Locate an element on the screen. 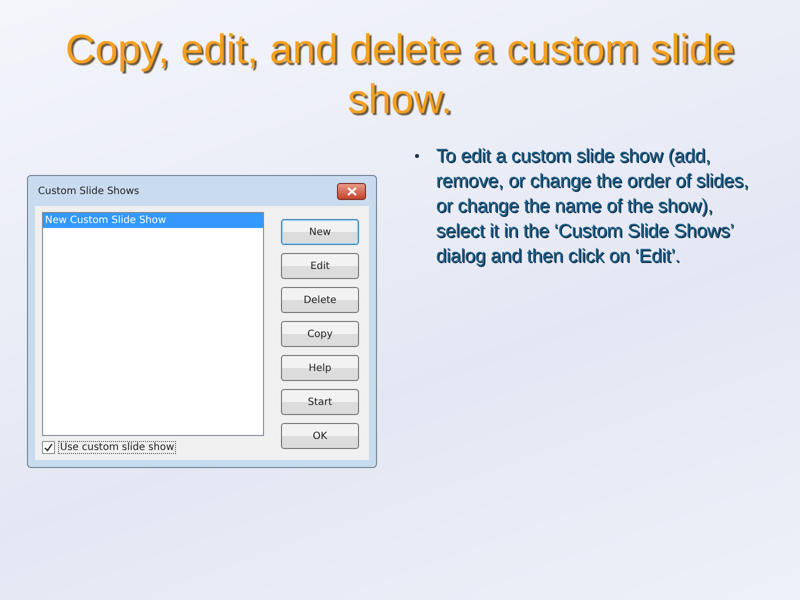 This screenshot has height=600, width=800. slide-title: Copy, edit, and delete a custom slide show. is located at coordinates (400, 74).